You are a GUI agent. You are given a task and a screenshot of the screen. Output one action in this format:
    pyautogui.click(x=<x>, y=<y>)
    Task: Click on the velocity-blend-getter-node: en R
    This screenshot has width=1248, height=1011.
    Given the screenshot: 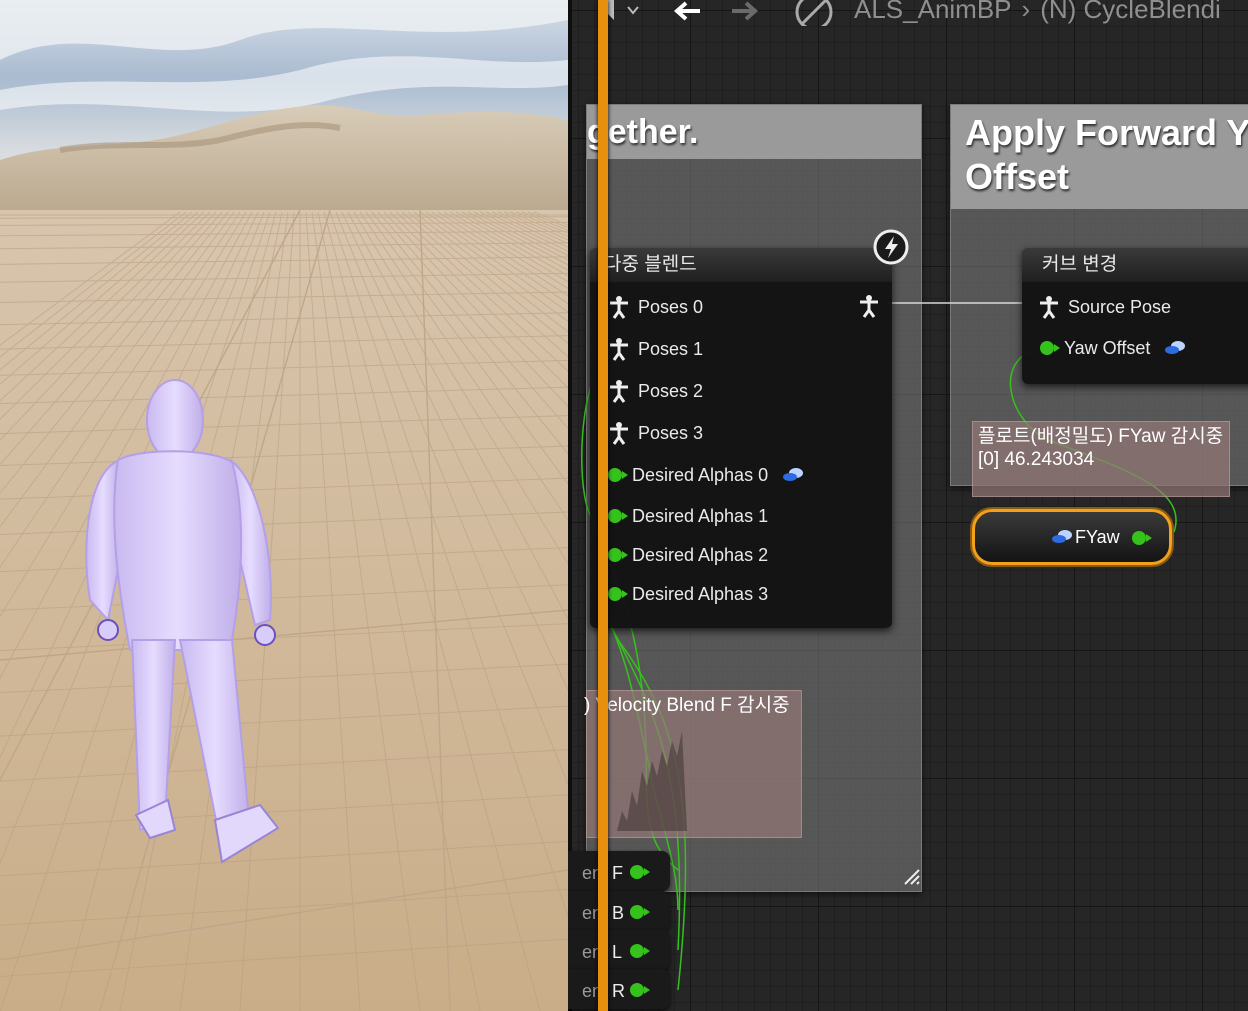 What is the action you would take?
    pyautogui.click(x=619, y=989)
    